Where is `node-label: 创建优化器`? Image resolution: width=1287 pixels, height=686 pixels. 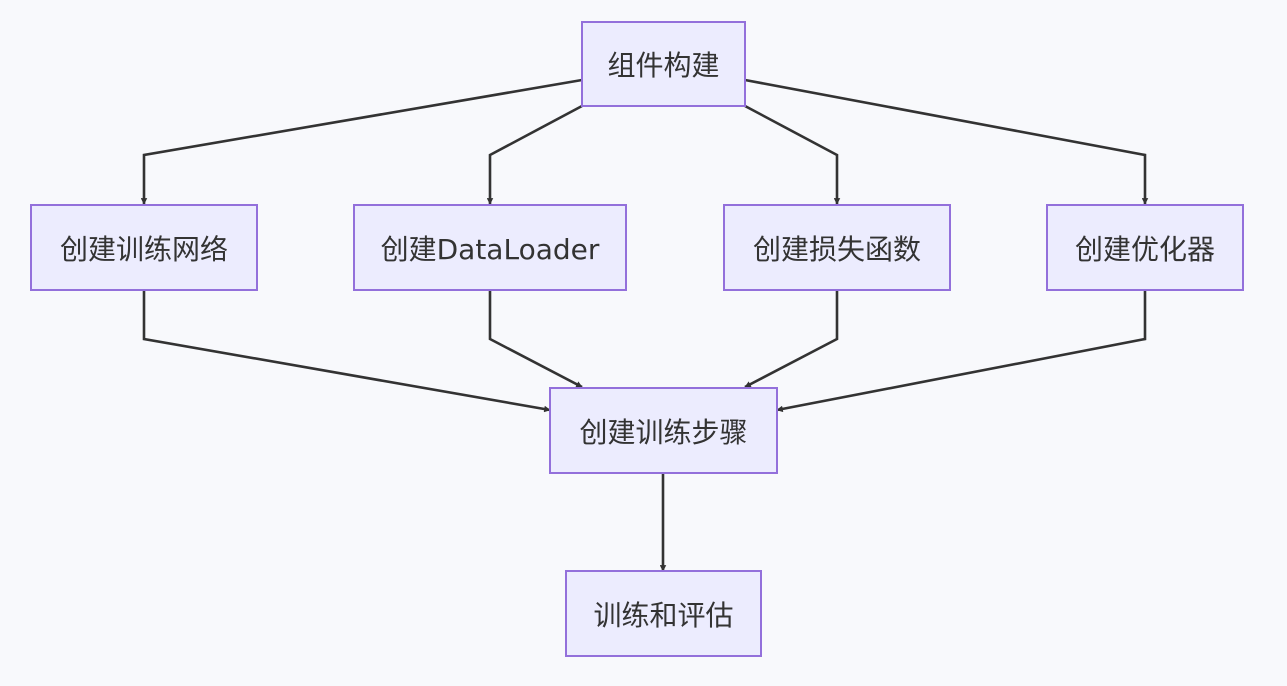 node-label: 创建优化器 is located at coordinates (1144, 249).